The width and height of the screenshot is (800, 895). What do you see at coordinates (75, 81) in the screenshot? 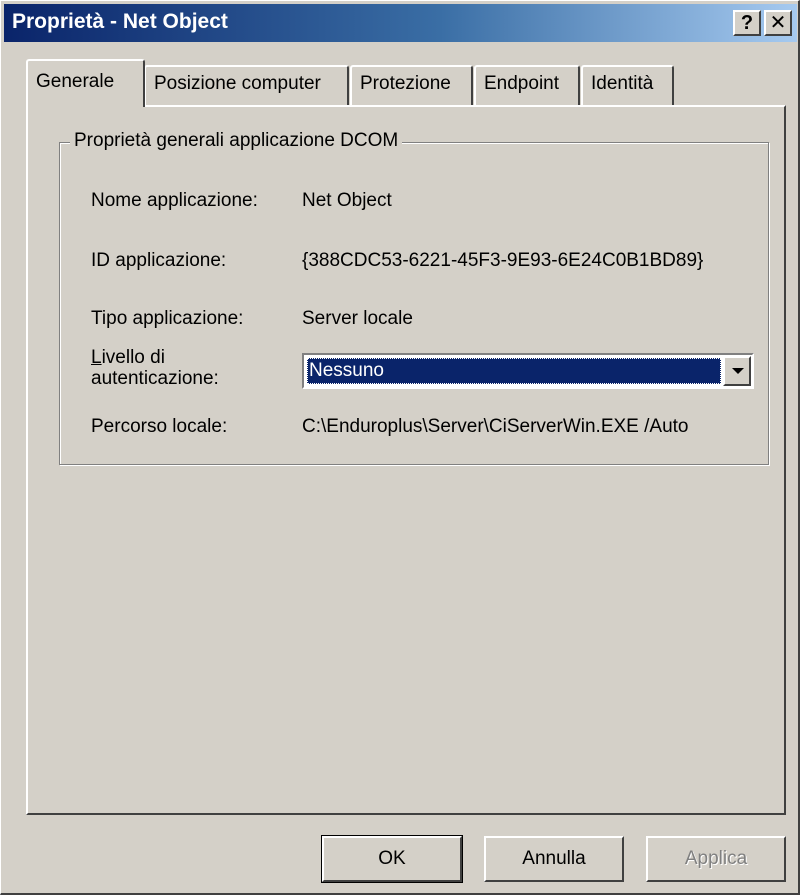
I see `tab-label: Generale` at bounding box center [75, 81].